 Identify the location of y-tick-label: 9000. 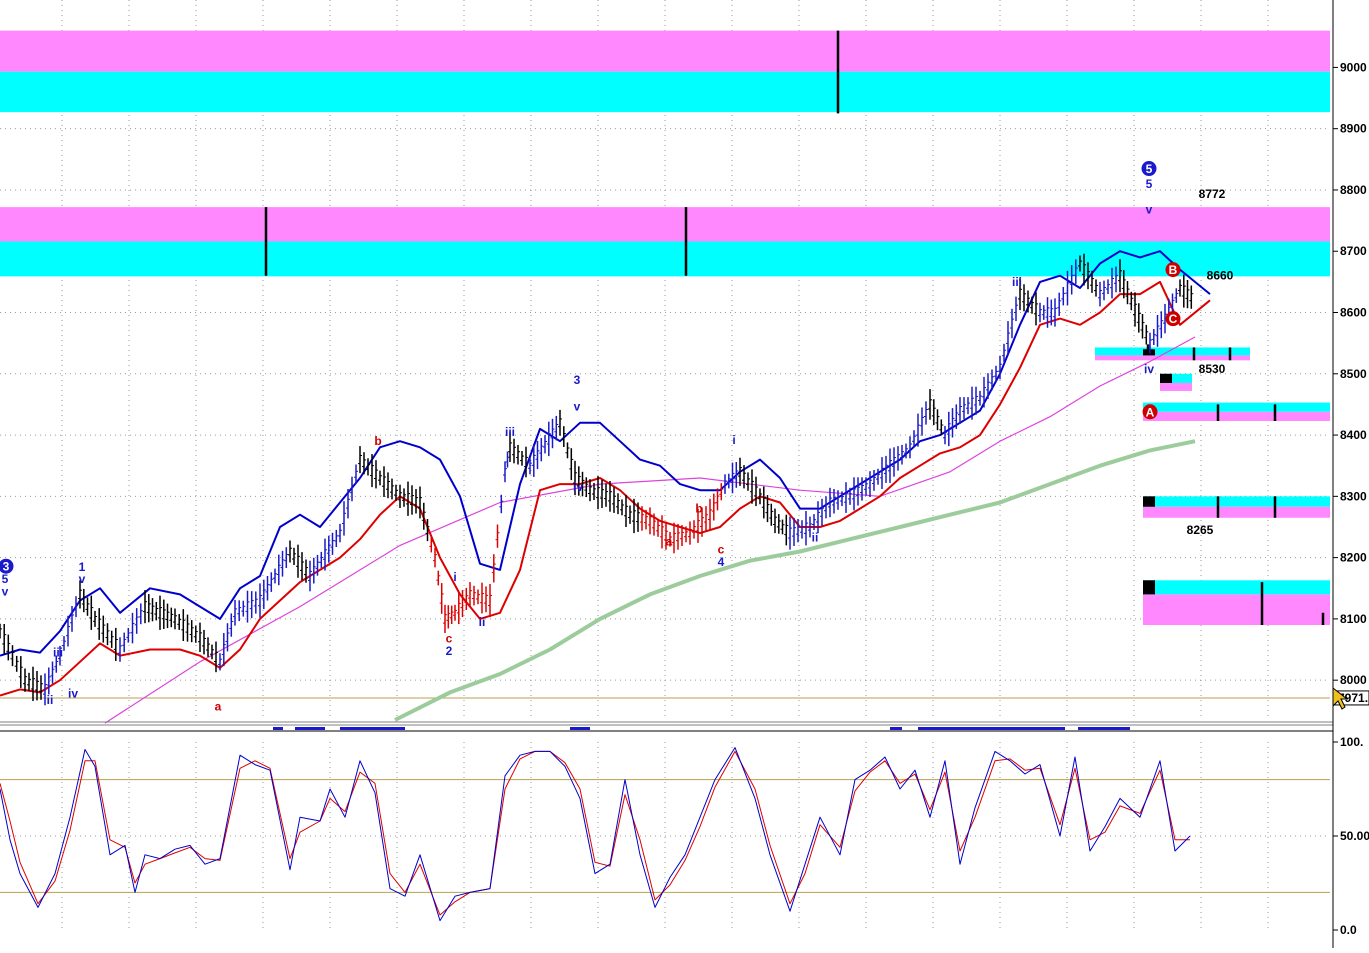
(1353, 67).